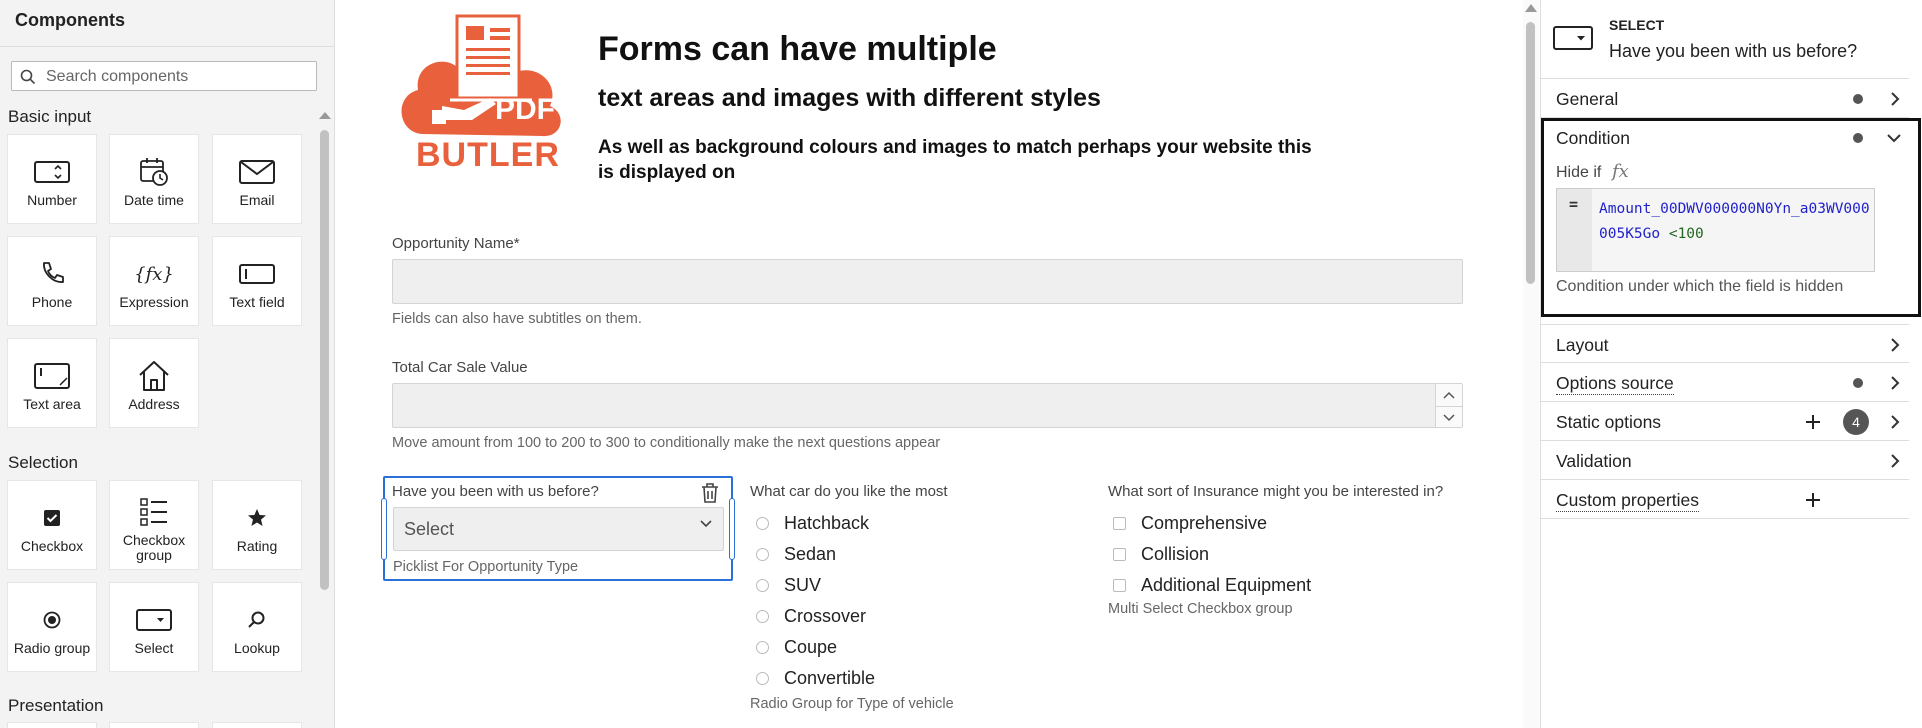  I want to click on equals-sign: =, so click(1574, 204).